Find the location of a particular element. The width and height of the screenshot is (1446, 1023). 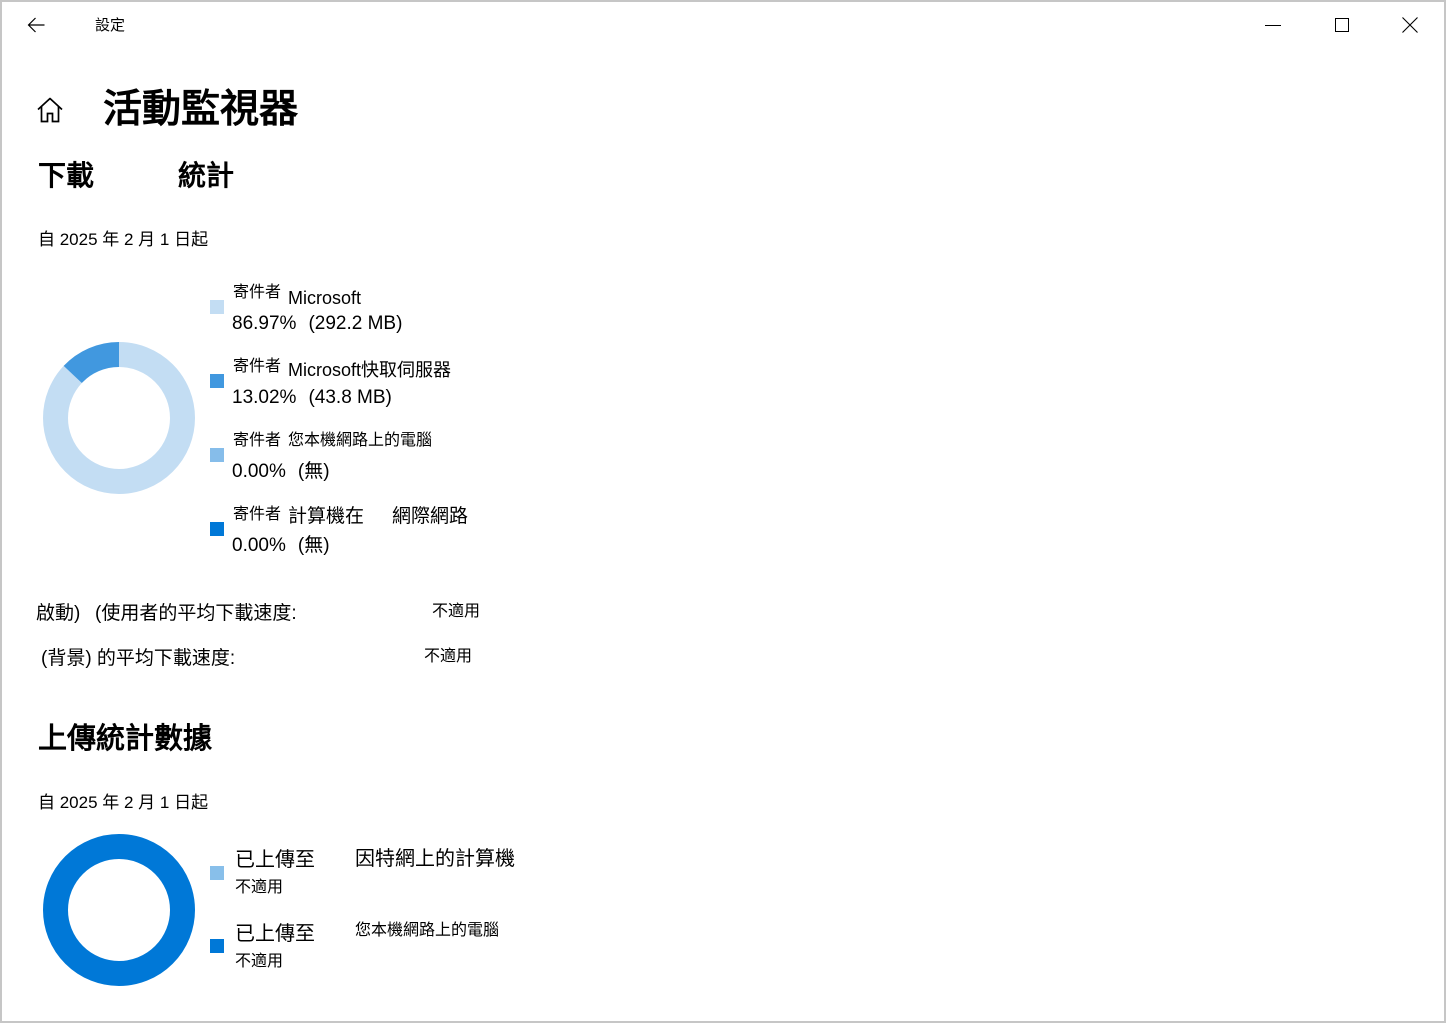

legend-source: 計算機在 is located at coordinates (326, 516).